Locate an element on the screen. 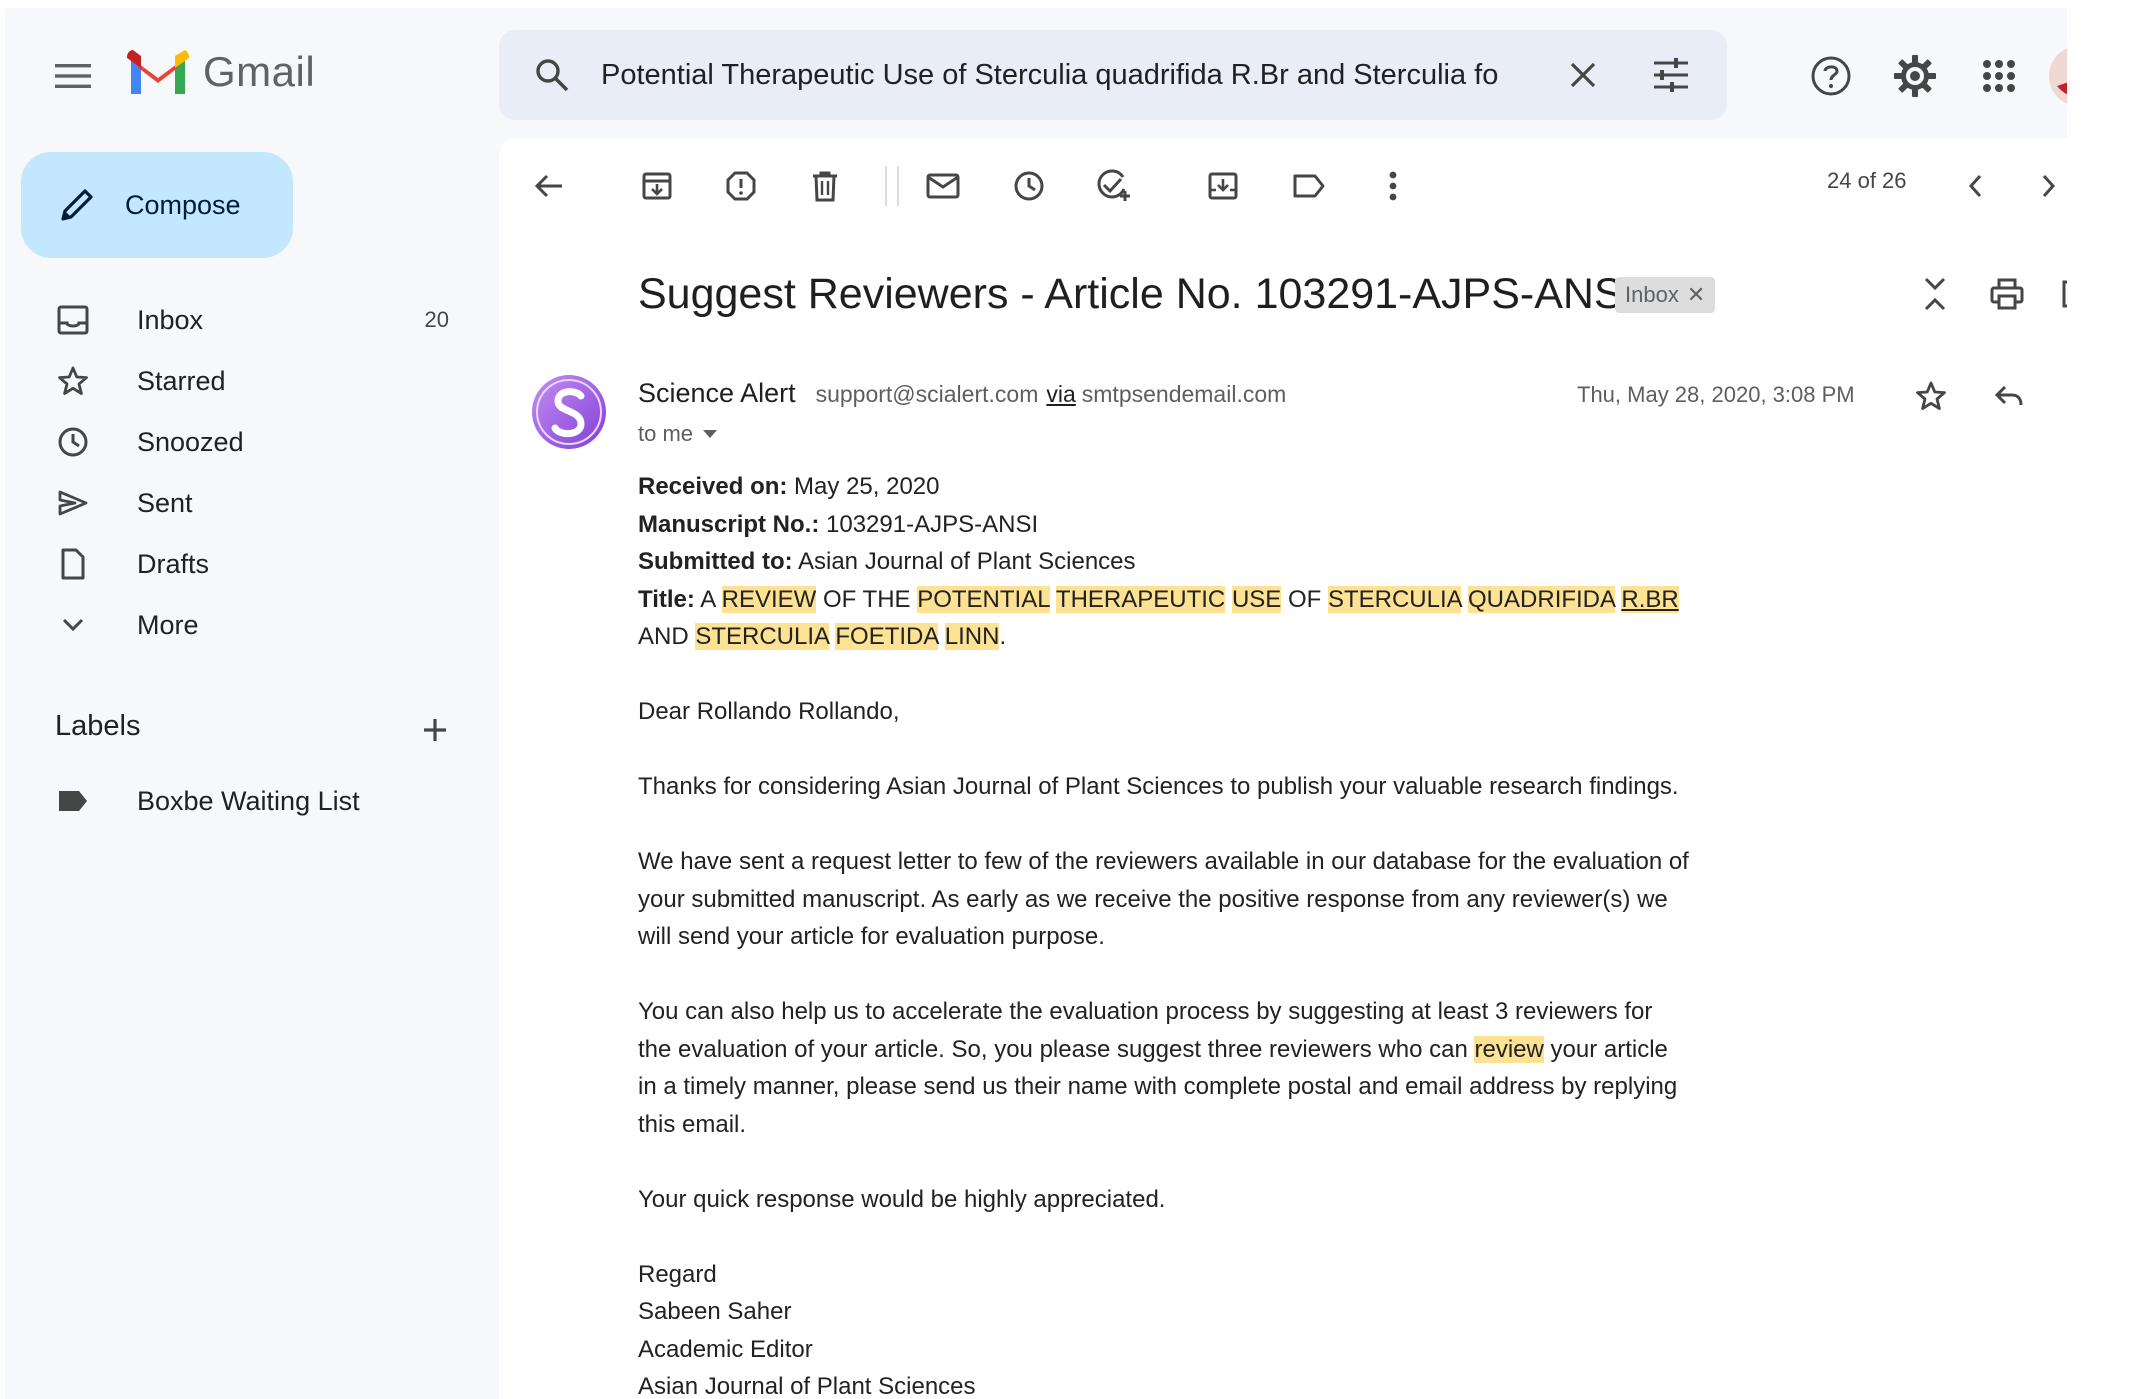 This screenshot has width=2148, height=1399. label-icon is located at coordinates (1309, 186).